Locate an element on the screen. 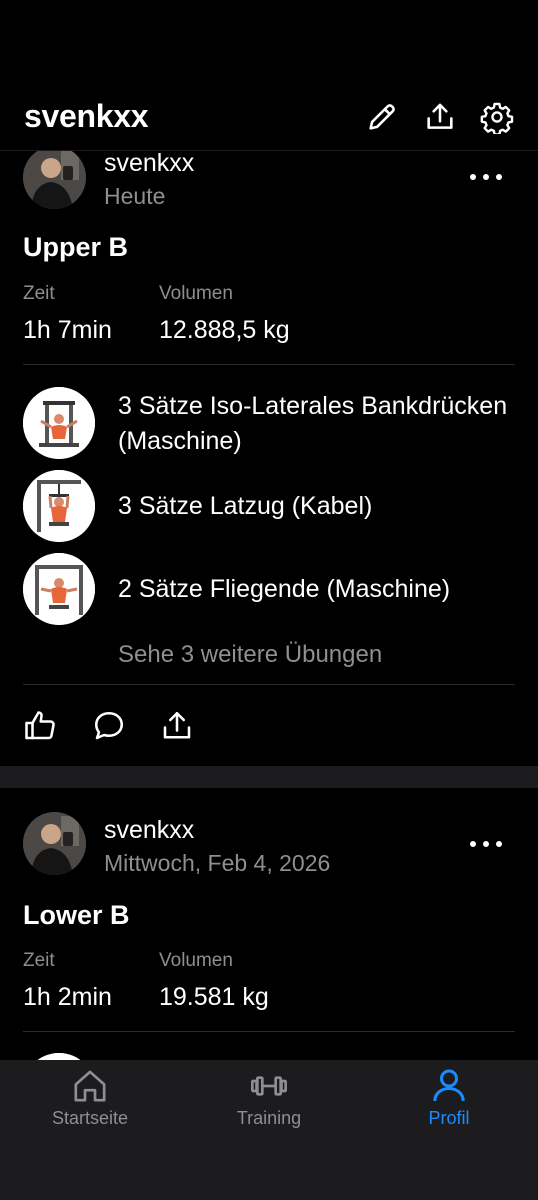  tab-label: Startseite is located at coordinates (90, 1118).